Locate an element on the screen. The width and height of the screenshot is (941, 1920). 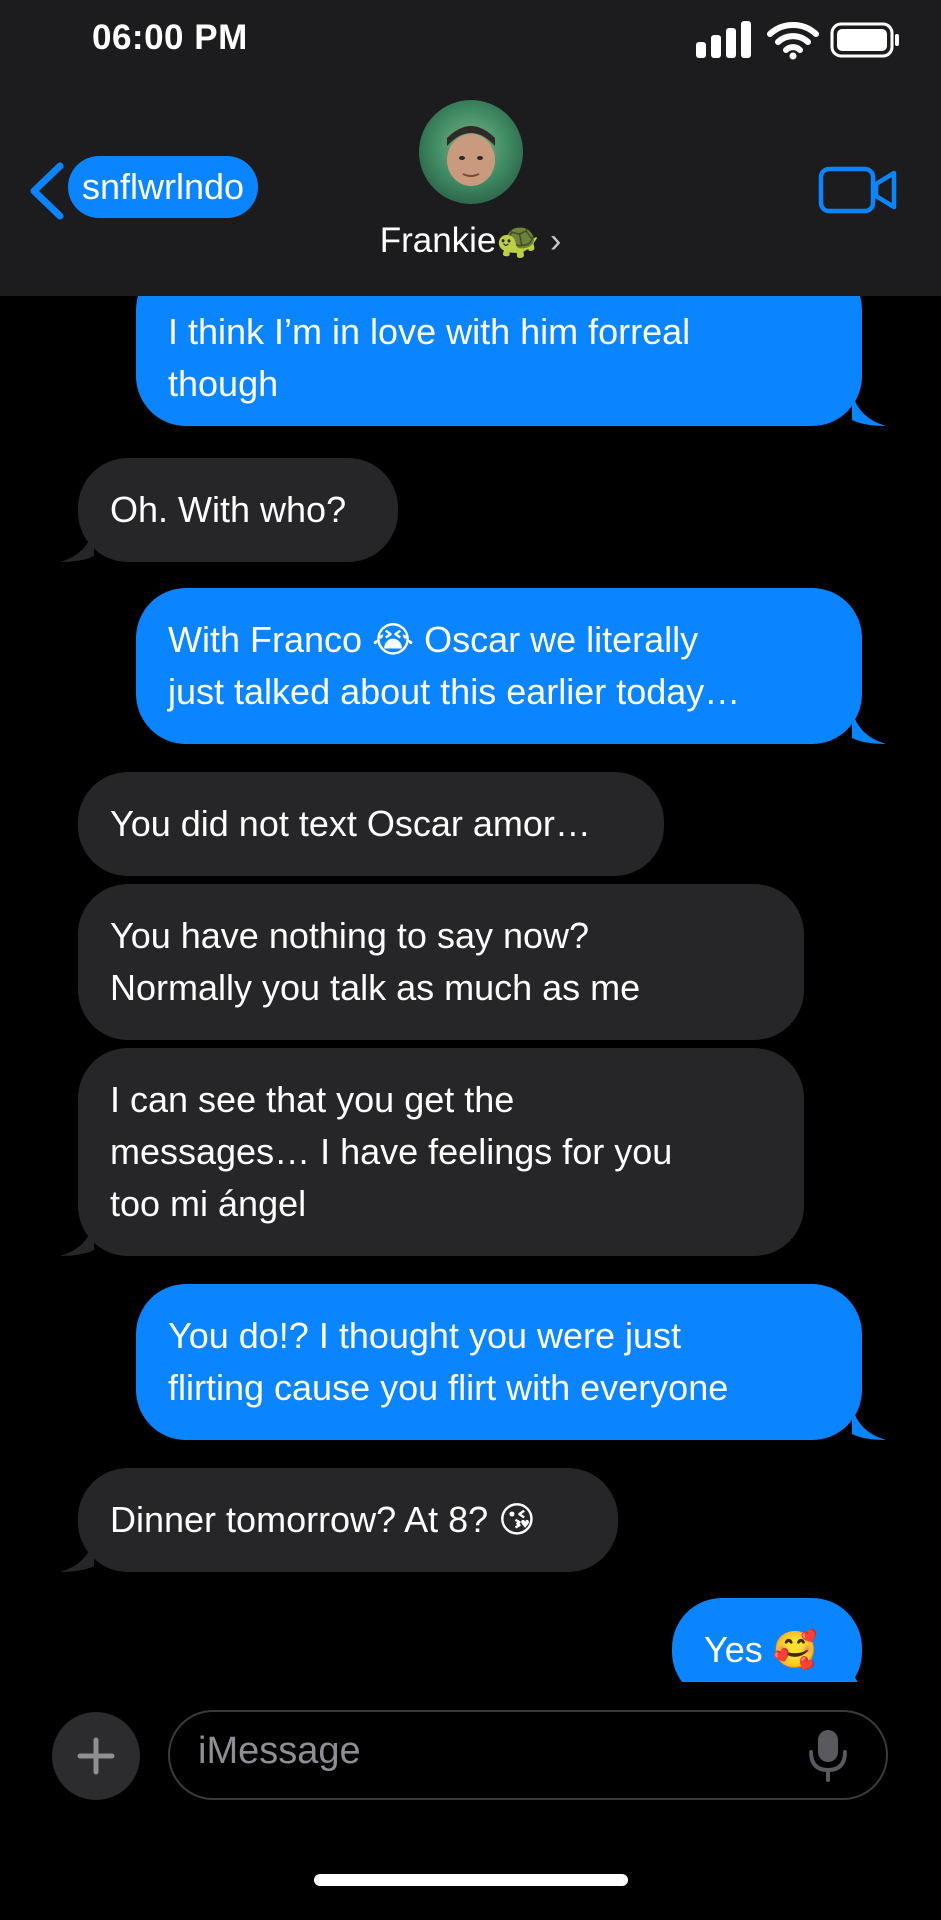
avatar is located at coordinates (471, 152).